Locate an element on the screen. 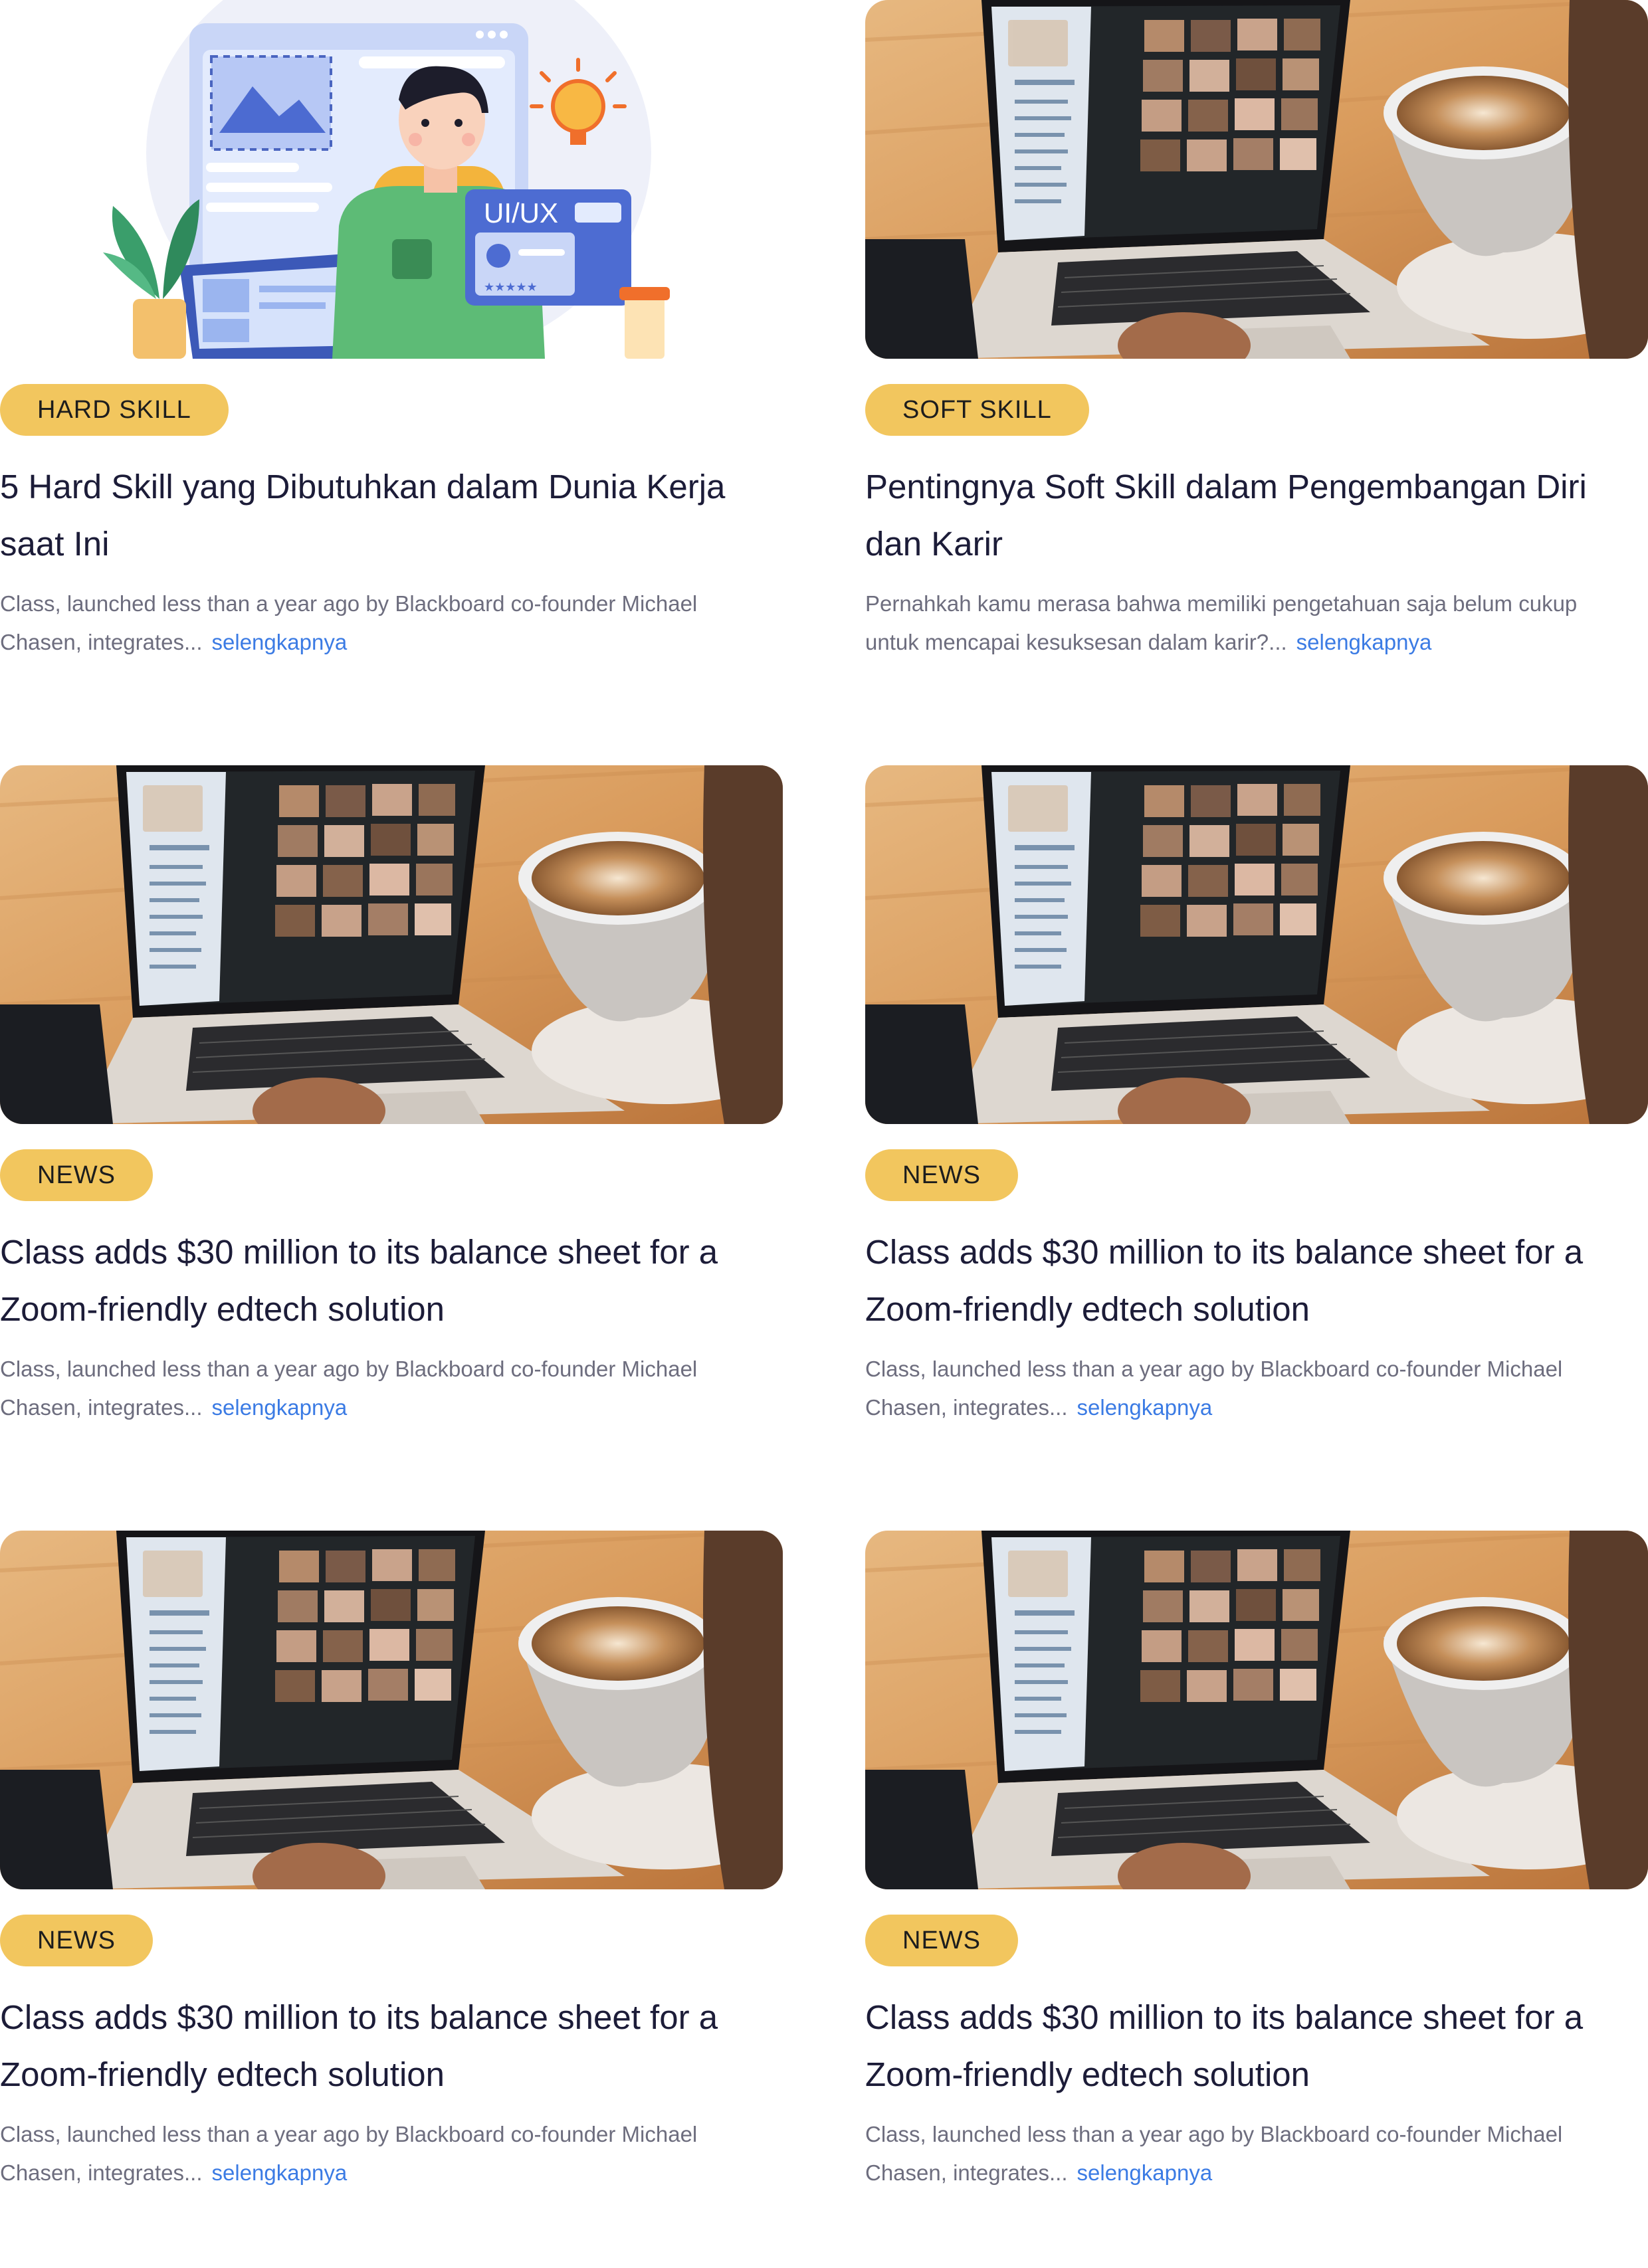 The height and width of the screenshot is (2268, 1648). uiux-illustration-image: UI/UX ★★★★★ is located at coordinates (391, 179).